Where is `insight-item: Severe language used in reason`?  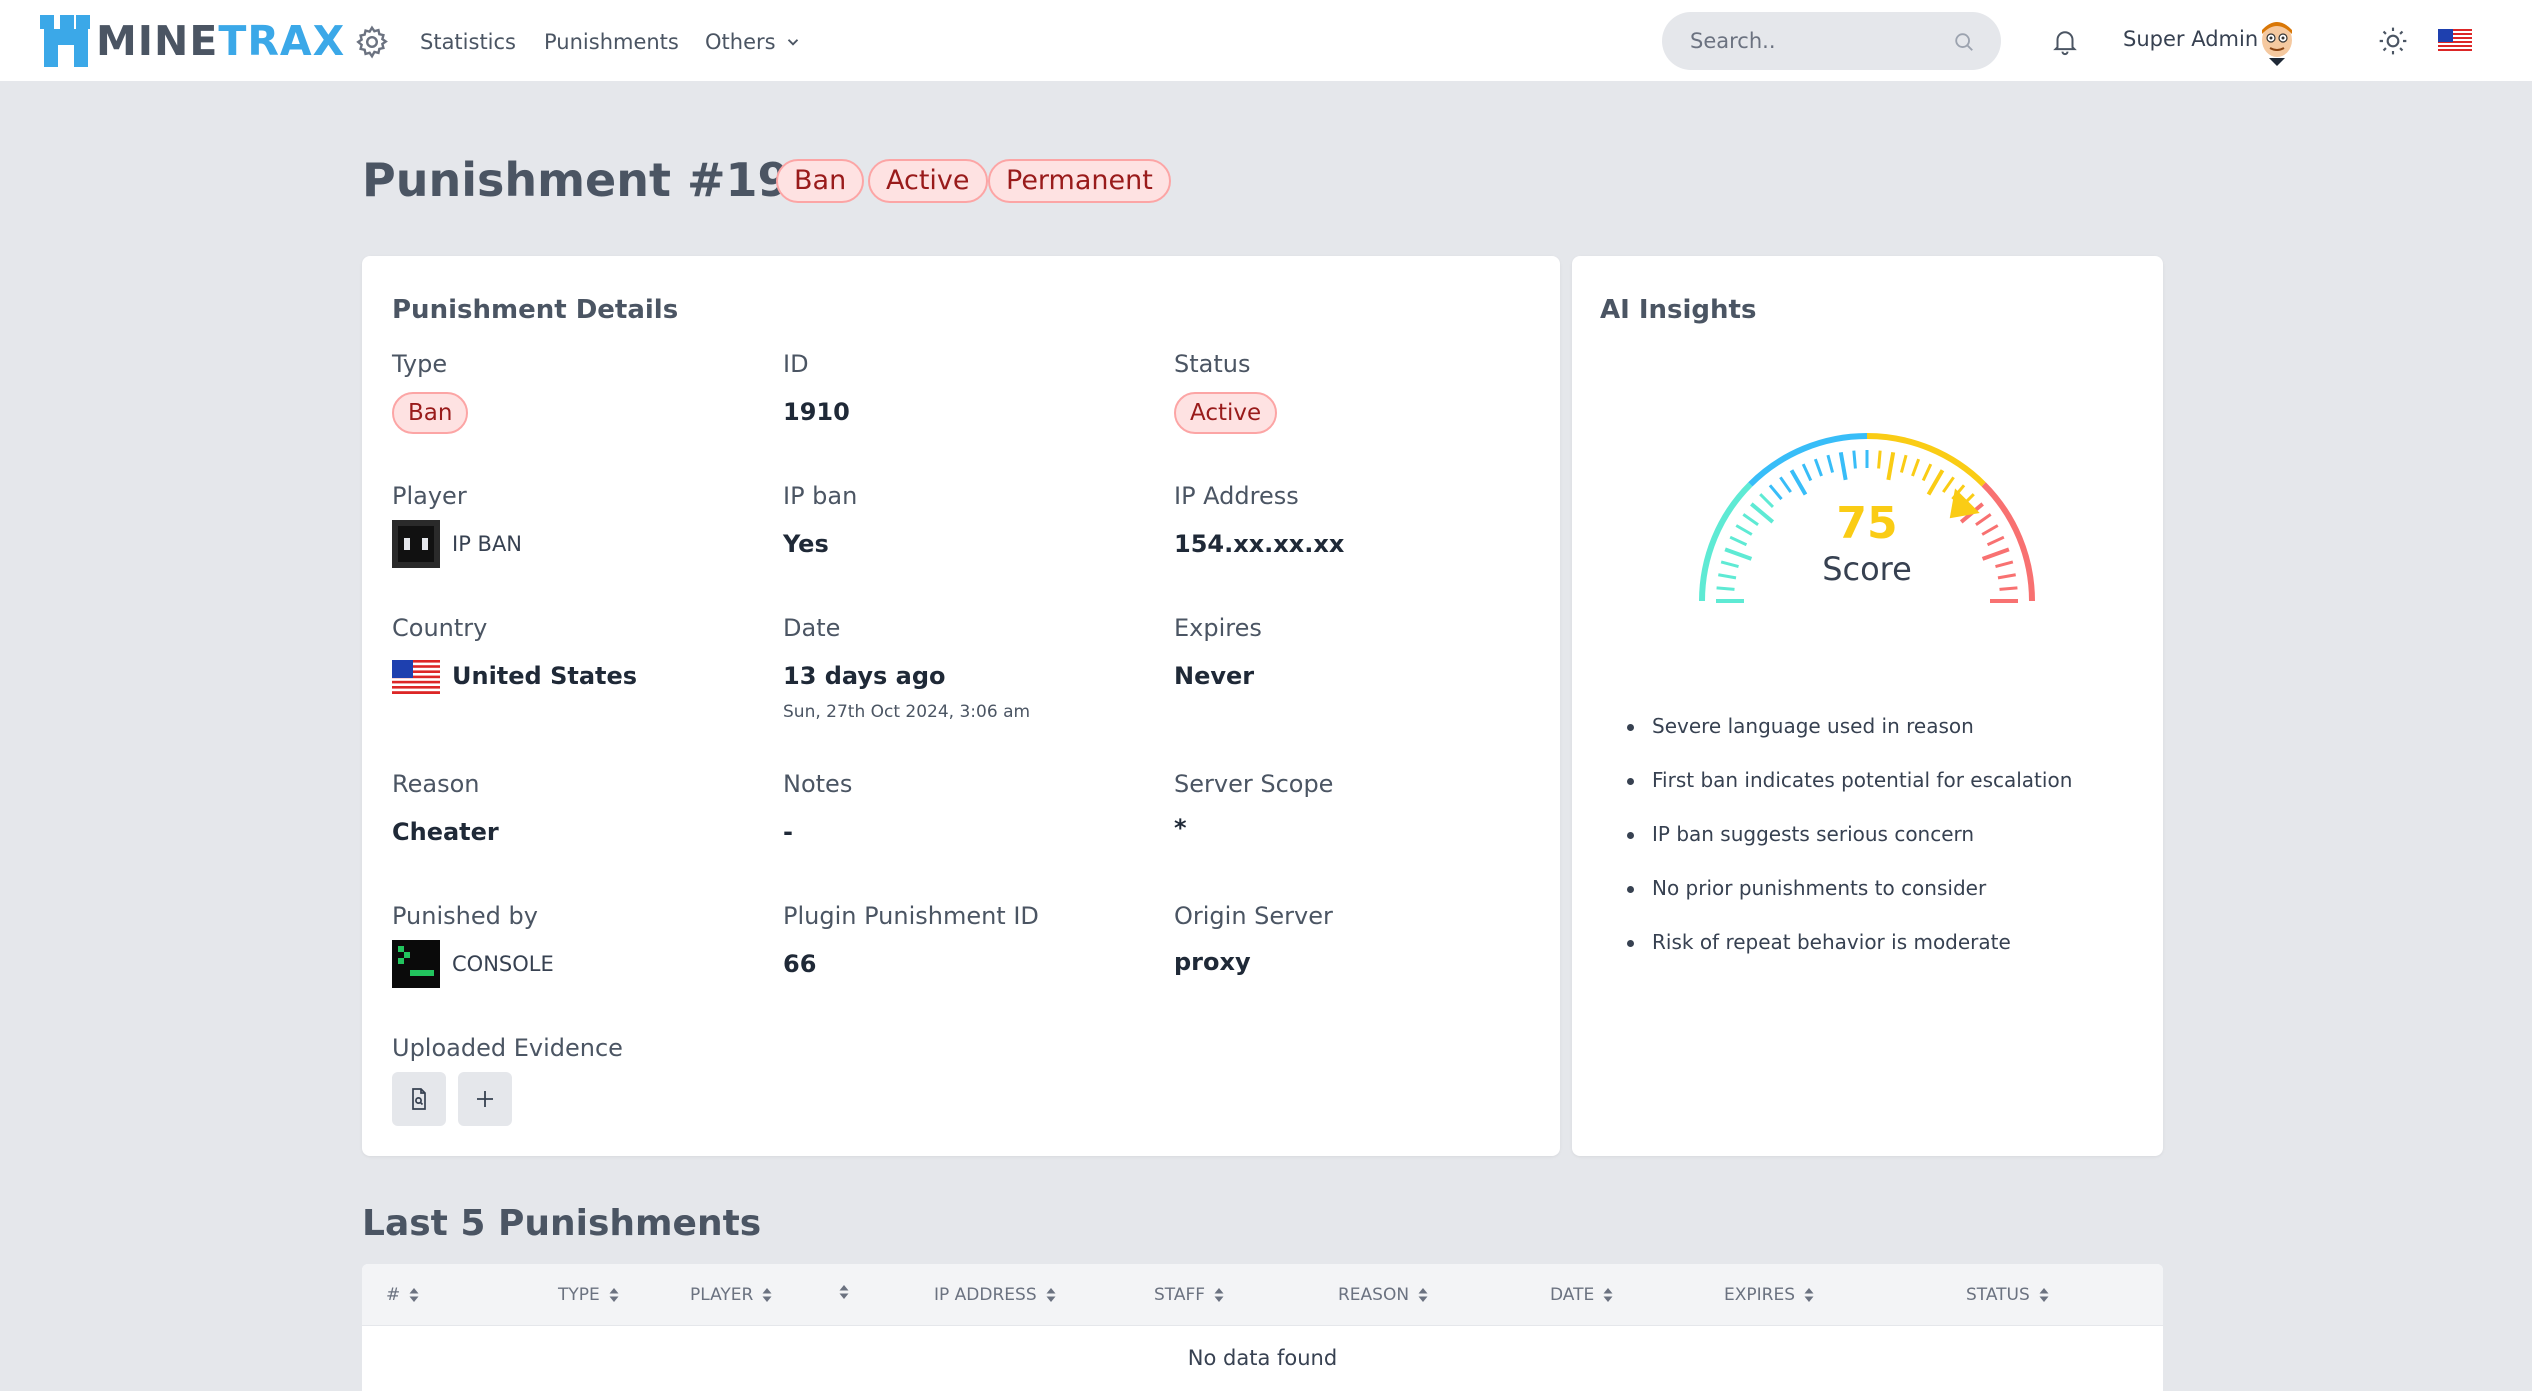
insight-item: Severe language used in reason is located at coordinates (1849, 739).